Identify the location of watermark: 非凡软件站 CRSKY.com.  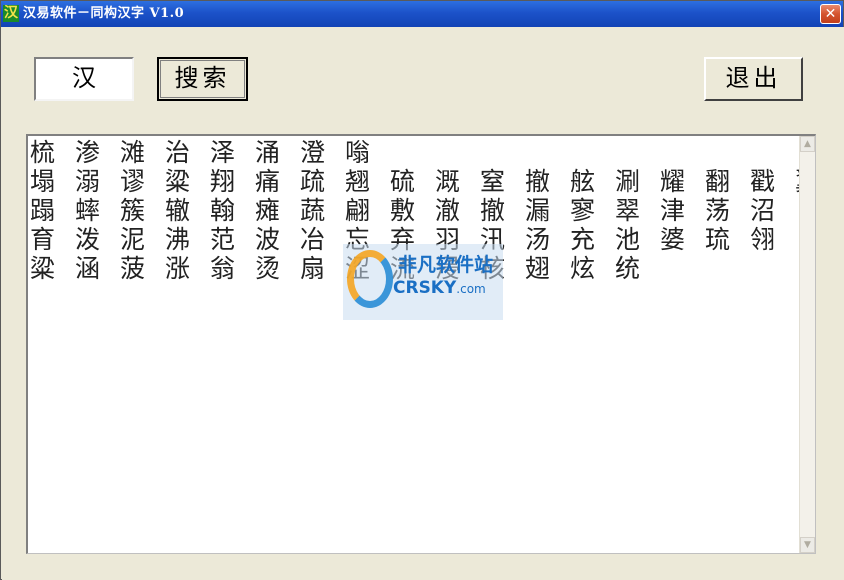
(423, 282).